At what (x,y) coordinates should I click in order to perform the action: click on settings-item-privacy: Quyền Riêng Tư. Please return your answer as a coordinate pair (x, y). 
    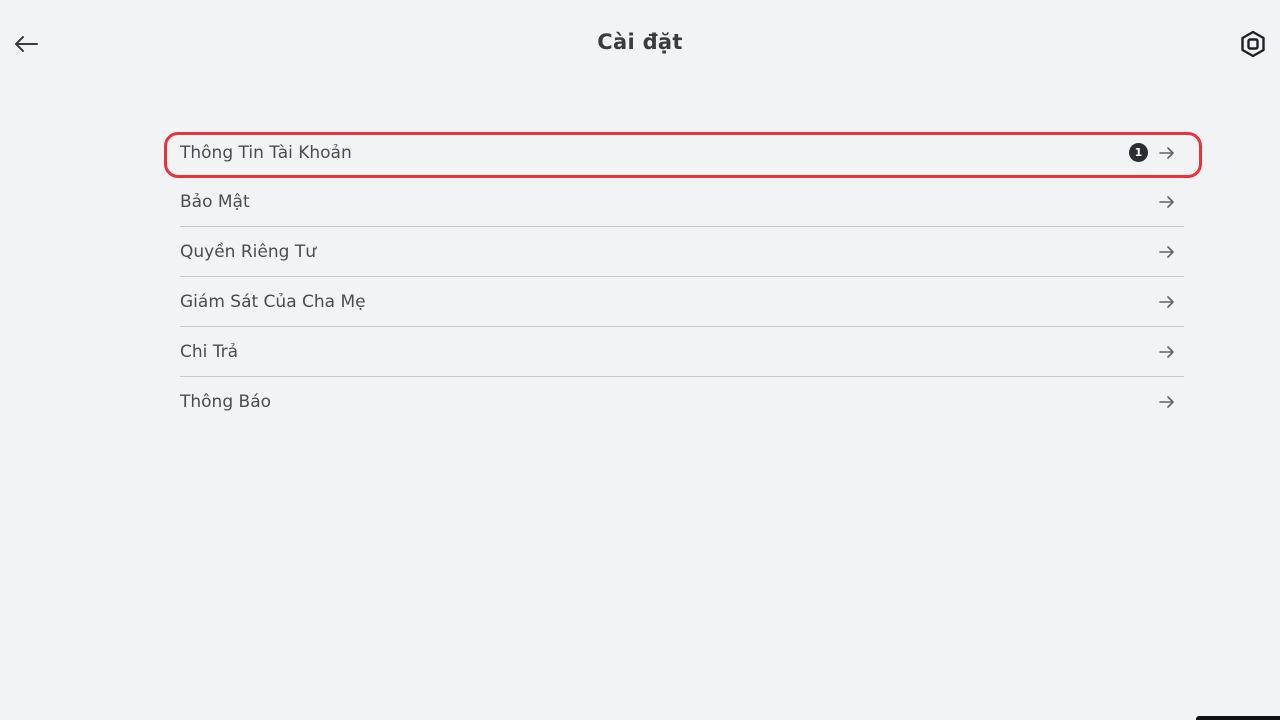
    Looking at the image, I should click on (682, 252).